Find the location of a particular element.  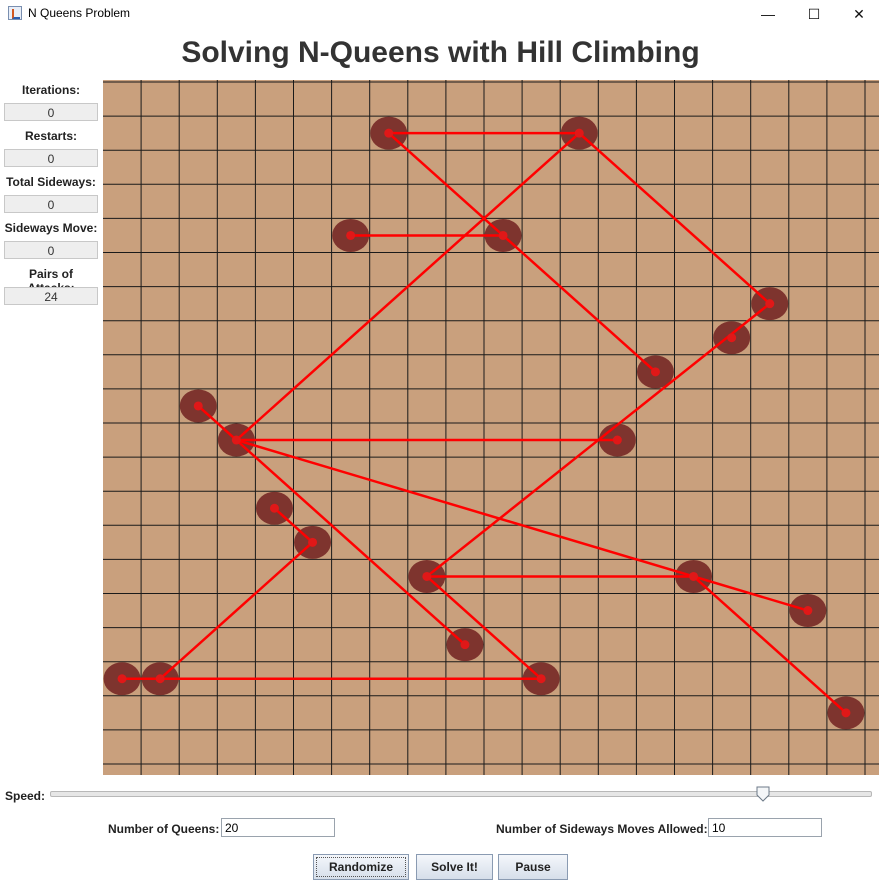

close-icon: ✕ is located at coordinates (859, 14).